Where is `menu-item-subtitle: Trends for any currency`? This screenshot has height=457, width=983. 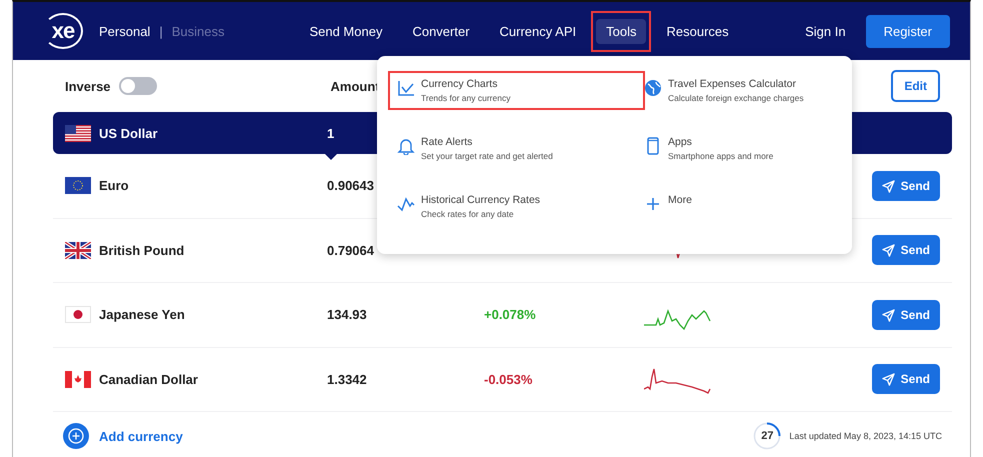 menu-item-subtitle: Trends for any currency is located at coordinates (465, 98).